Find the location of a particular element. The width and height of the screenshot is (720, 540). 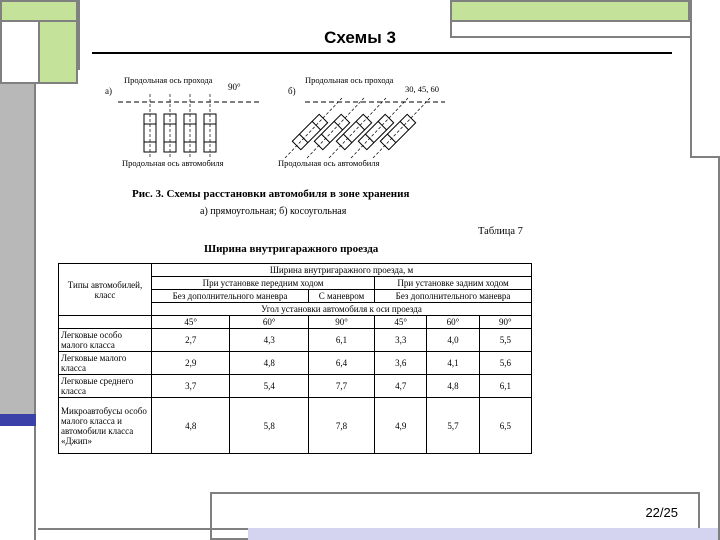

value-cell: 4,0 is located at coordinates (453, 340).